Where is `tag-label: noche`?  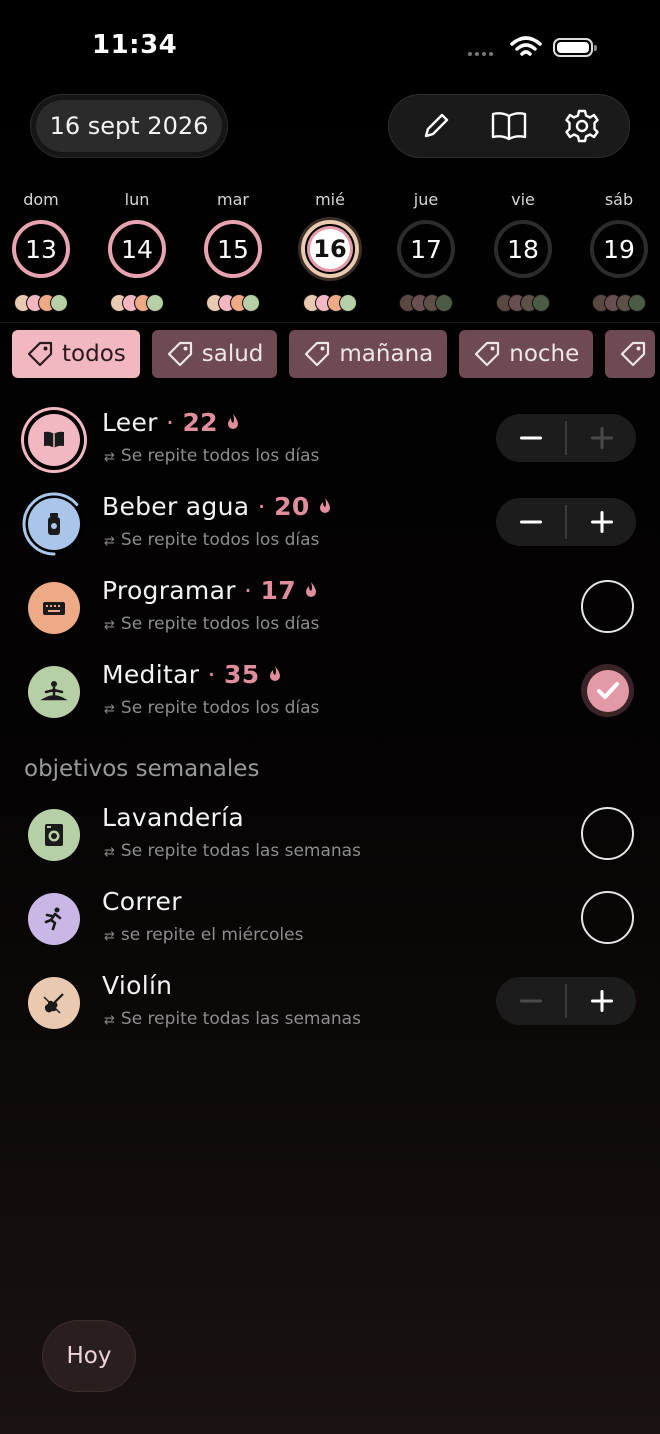 tag-label: noche is located at coordinates (544, 354).